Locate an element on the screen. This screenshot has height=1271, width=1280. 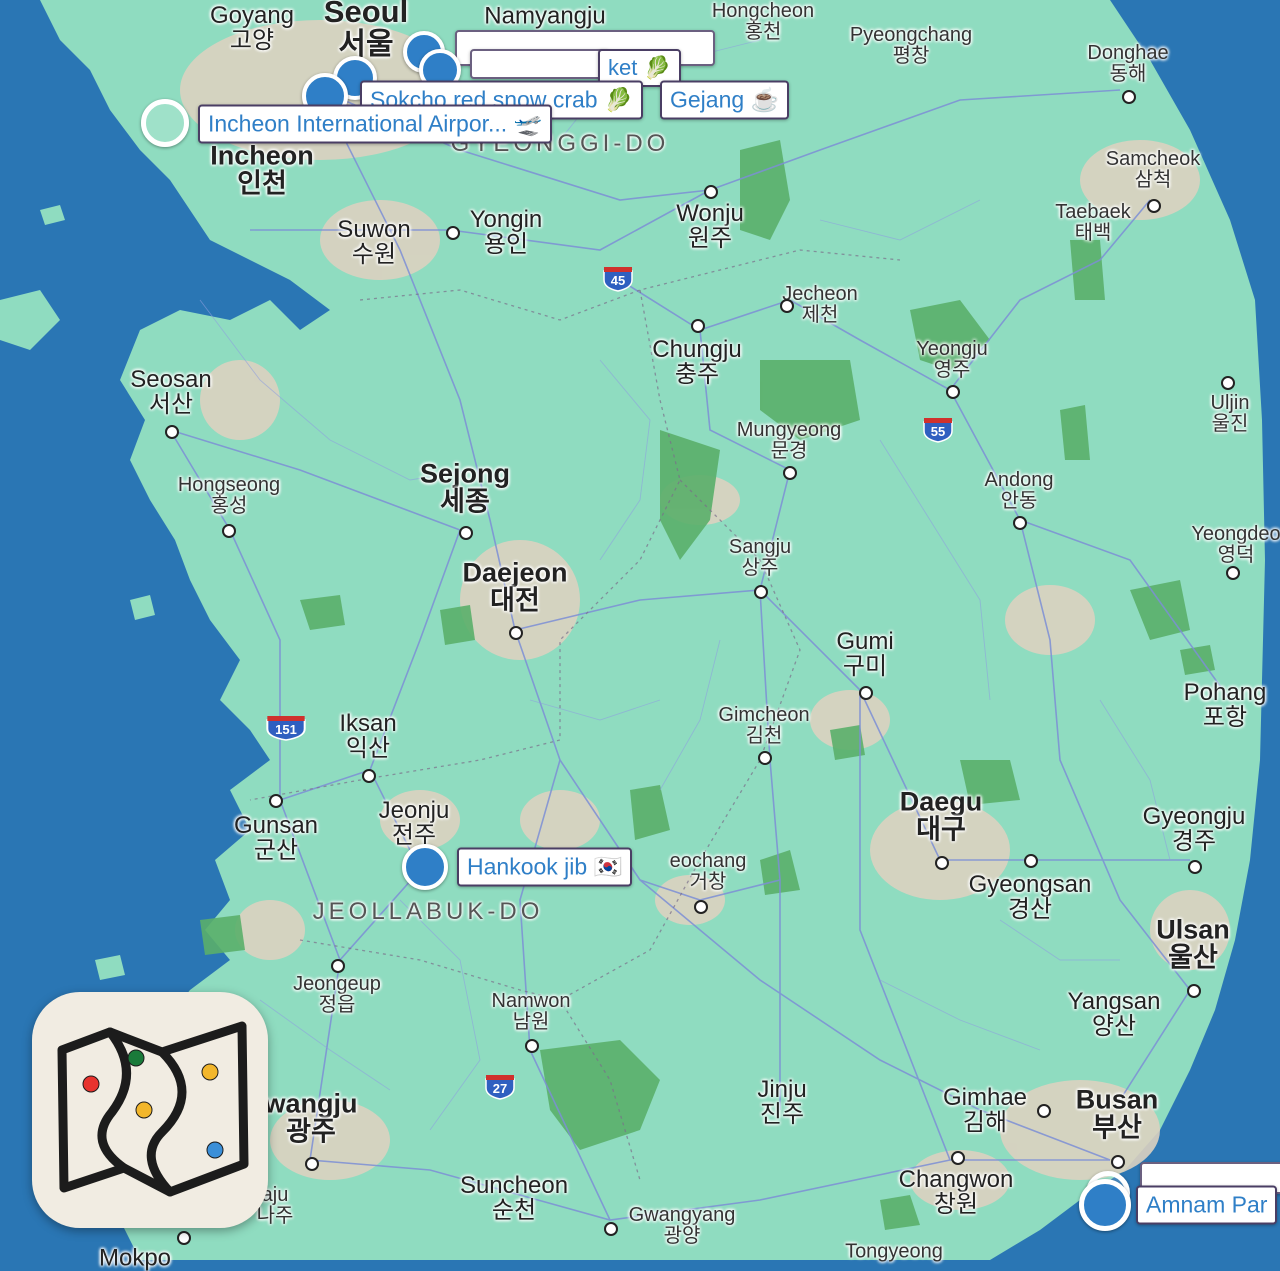
city-label-taebaek: Taebaek 태백 is located at coordinates (1093, 223).